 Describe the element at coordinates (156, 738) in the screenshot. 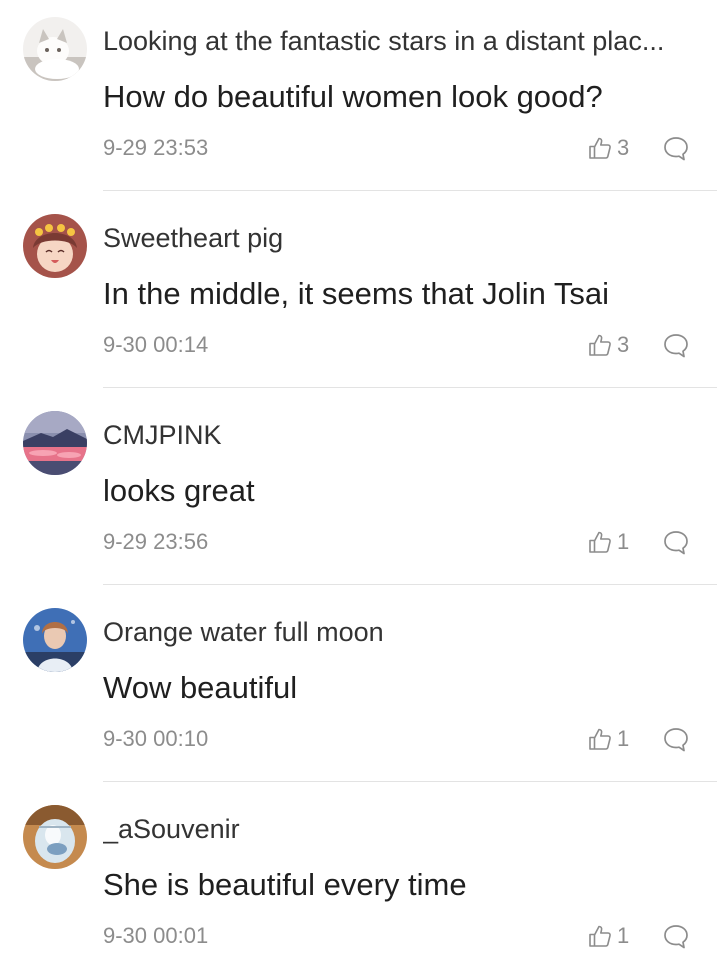

I see `comment-timestamp: 9-30 00:10` at that location.